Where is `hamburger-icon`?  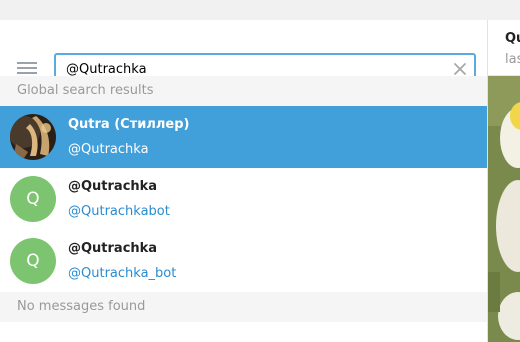
hamburger-icon is located at coordinates (27, 68).